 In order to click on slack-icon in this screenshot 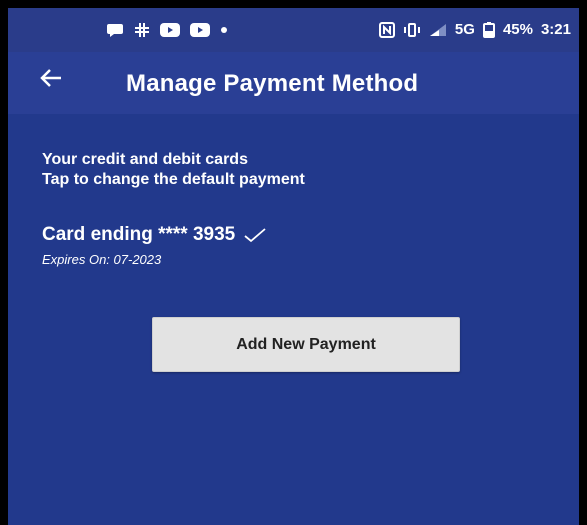, I will do `click(142, 30)`.